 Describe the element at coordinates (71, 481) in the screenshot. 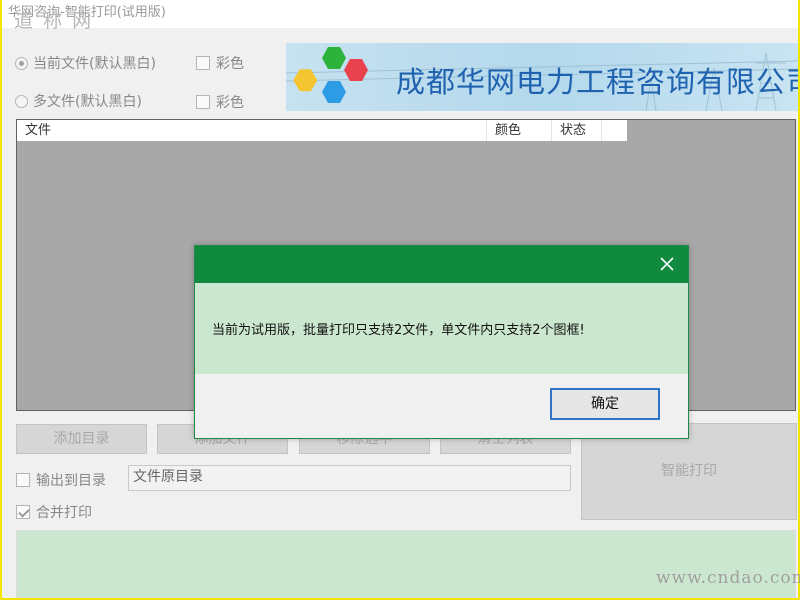

I see `checkbox-output-dir-label: 输出到目录` at that location.